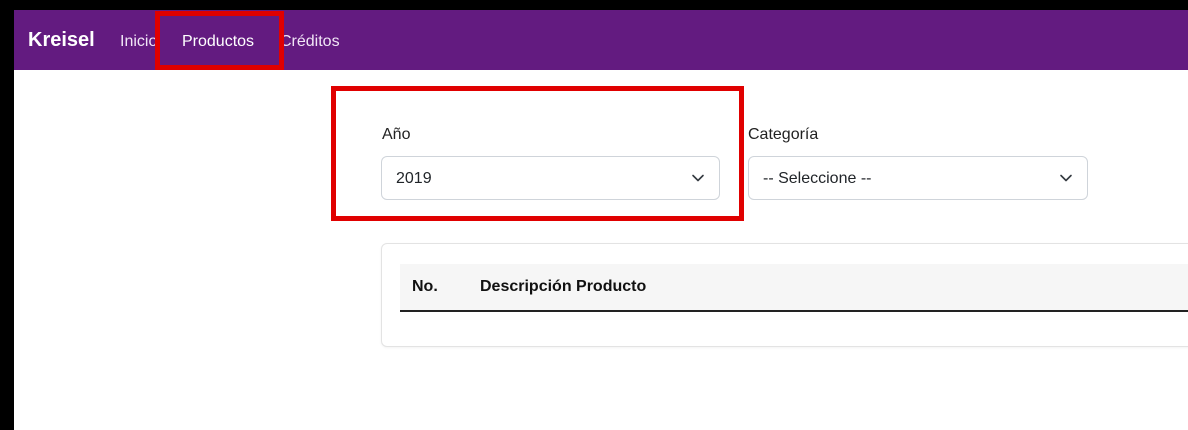 Image resolution: width=1188 pixels, height=430 pixels. What do you see at coordinates (918, 178) in the screenshot?
I see `category-select: -- Seleccione --` at bounding box center [918, 178].